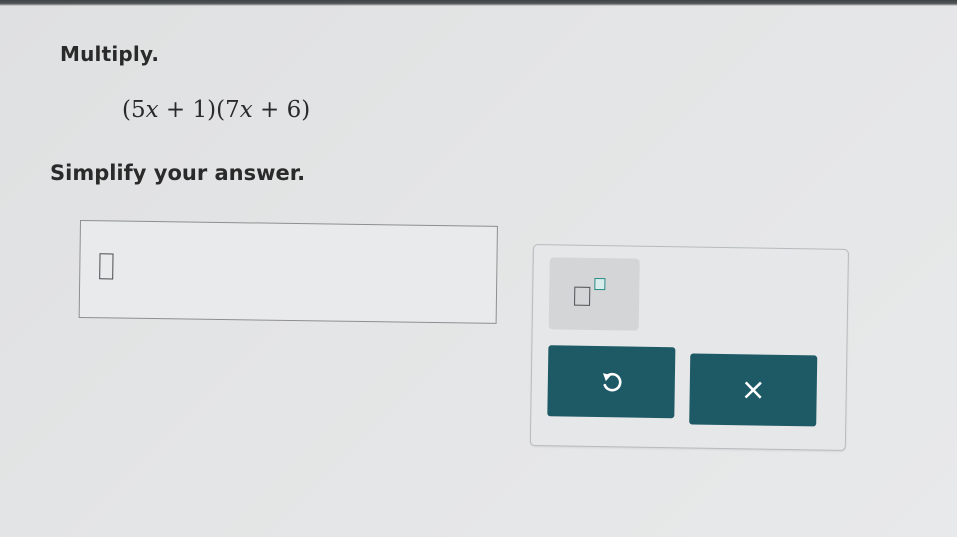 The width and height of the screenshot is (957, 537). I want to click on exponent-base-icon, so click(582, 296).